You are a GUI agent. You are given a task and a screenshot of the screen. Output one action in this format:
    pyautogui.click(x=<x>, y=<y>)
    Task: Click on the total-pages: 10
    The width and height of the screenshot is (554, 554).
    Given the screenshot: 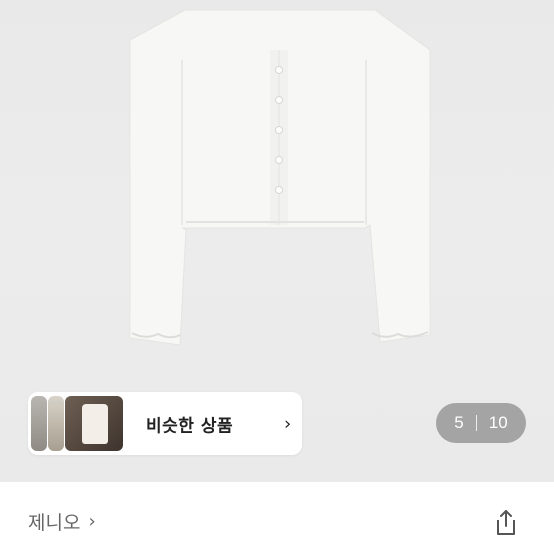 What is the action you would take?
    pyautogui.click(x=498, y=422)
    